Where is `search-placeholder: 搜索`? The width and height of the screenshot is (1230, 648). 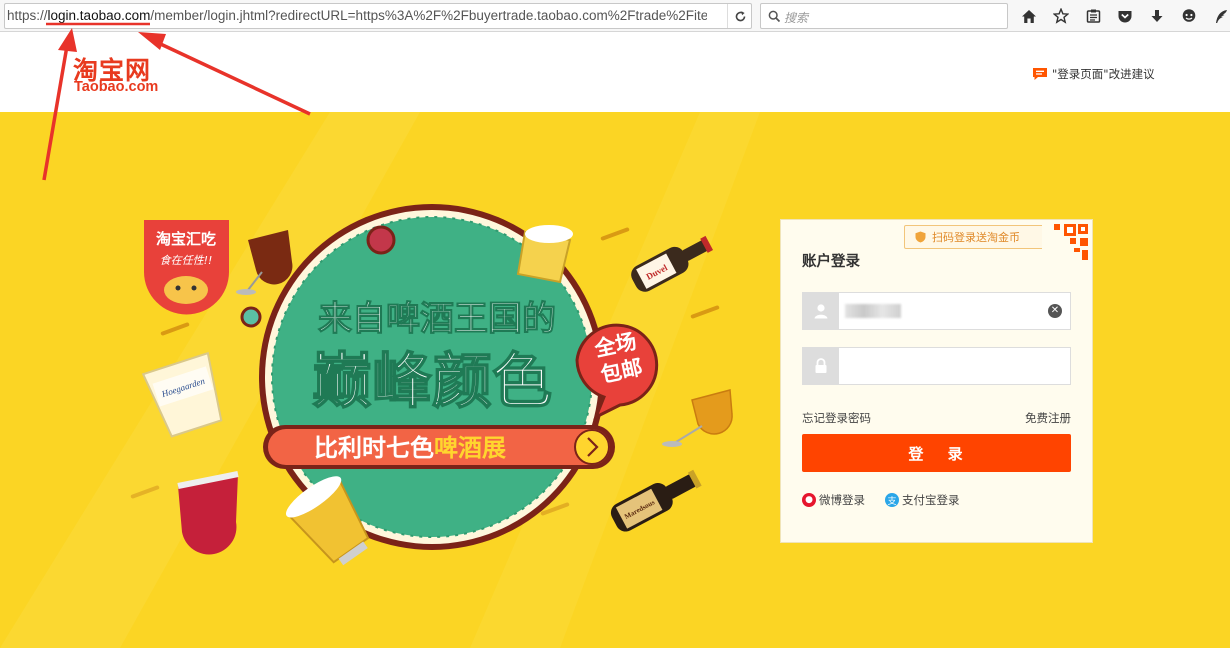 search-placeholder: 搜索 is located at coordinates (796, 18).